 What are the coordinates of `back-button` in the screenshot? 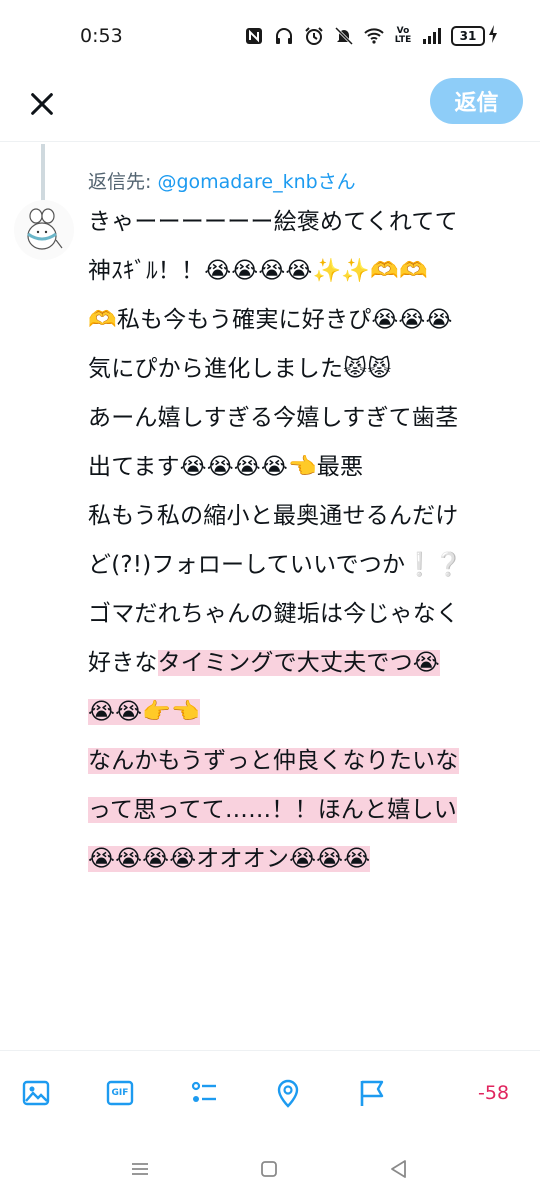 It's located at (399, 1169).